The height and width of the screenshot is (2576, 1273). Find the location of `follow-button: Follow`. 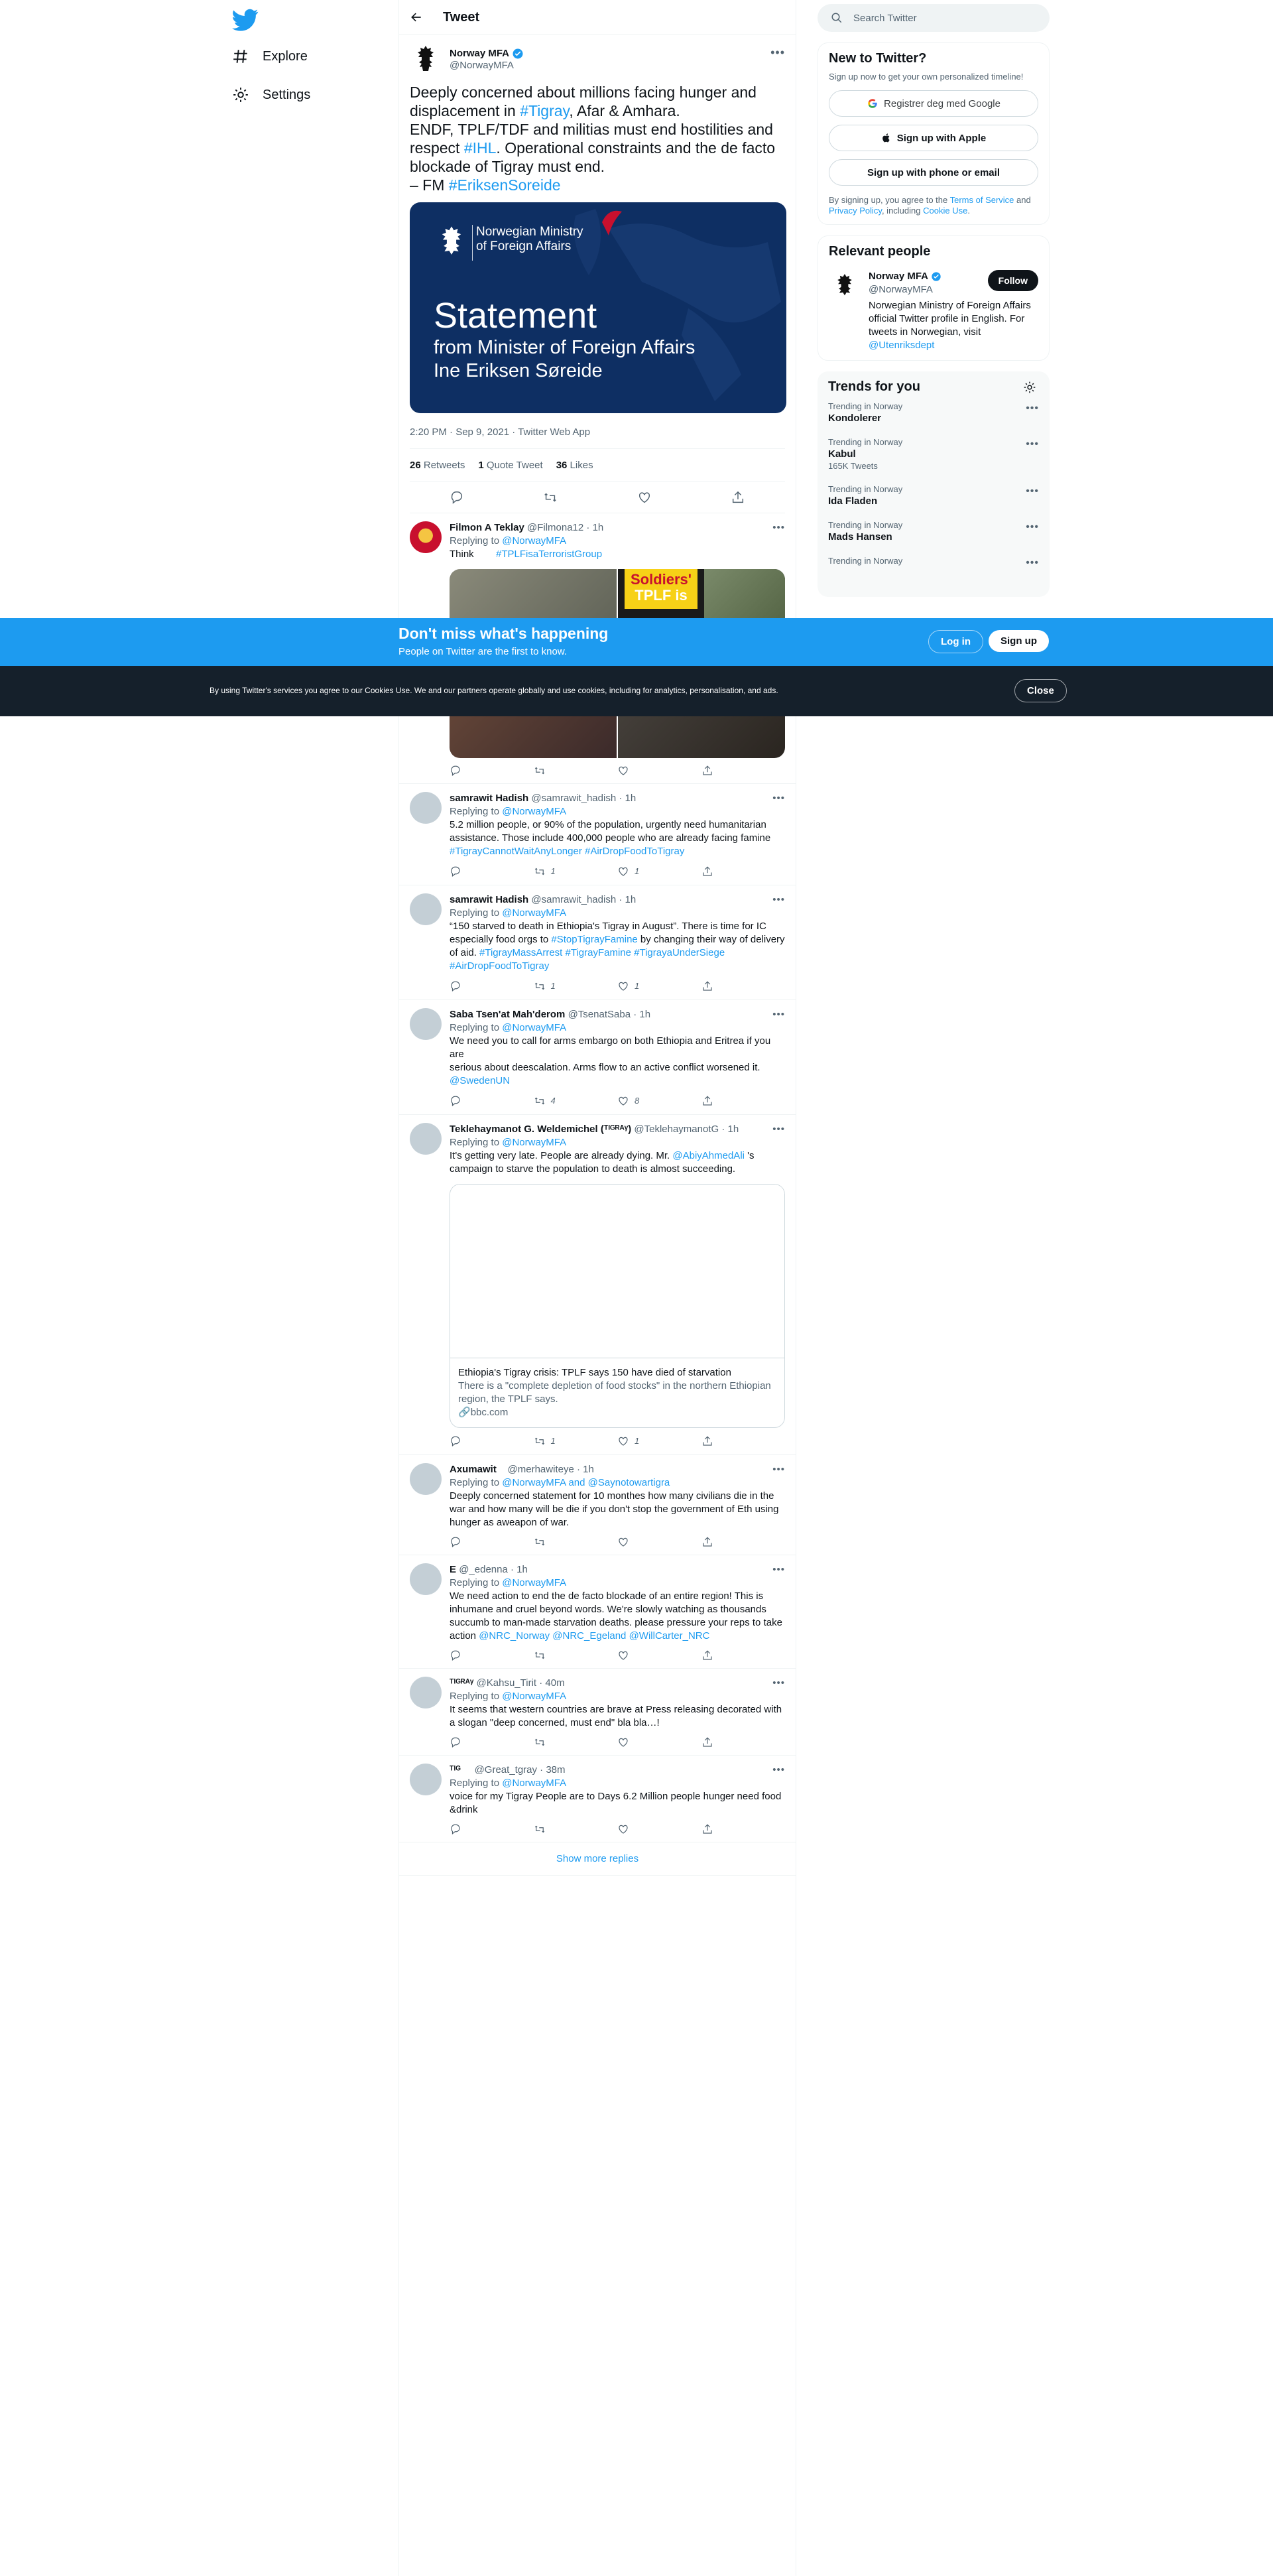

follow-button: Follow is located at coordinates (1012, 281).